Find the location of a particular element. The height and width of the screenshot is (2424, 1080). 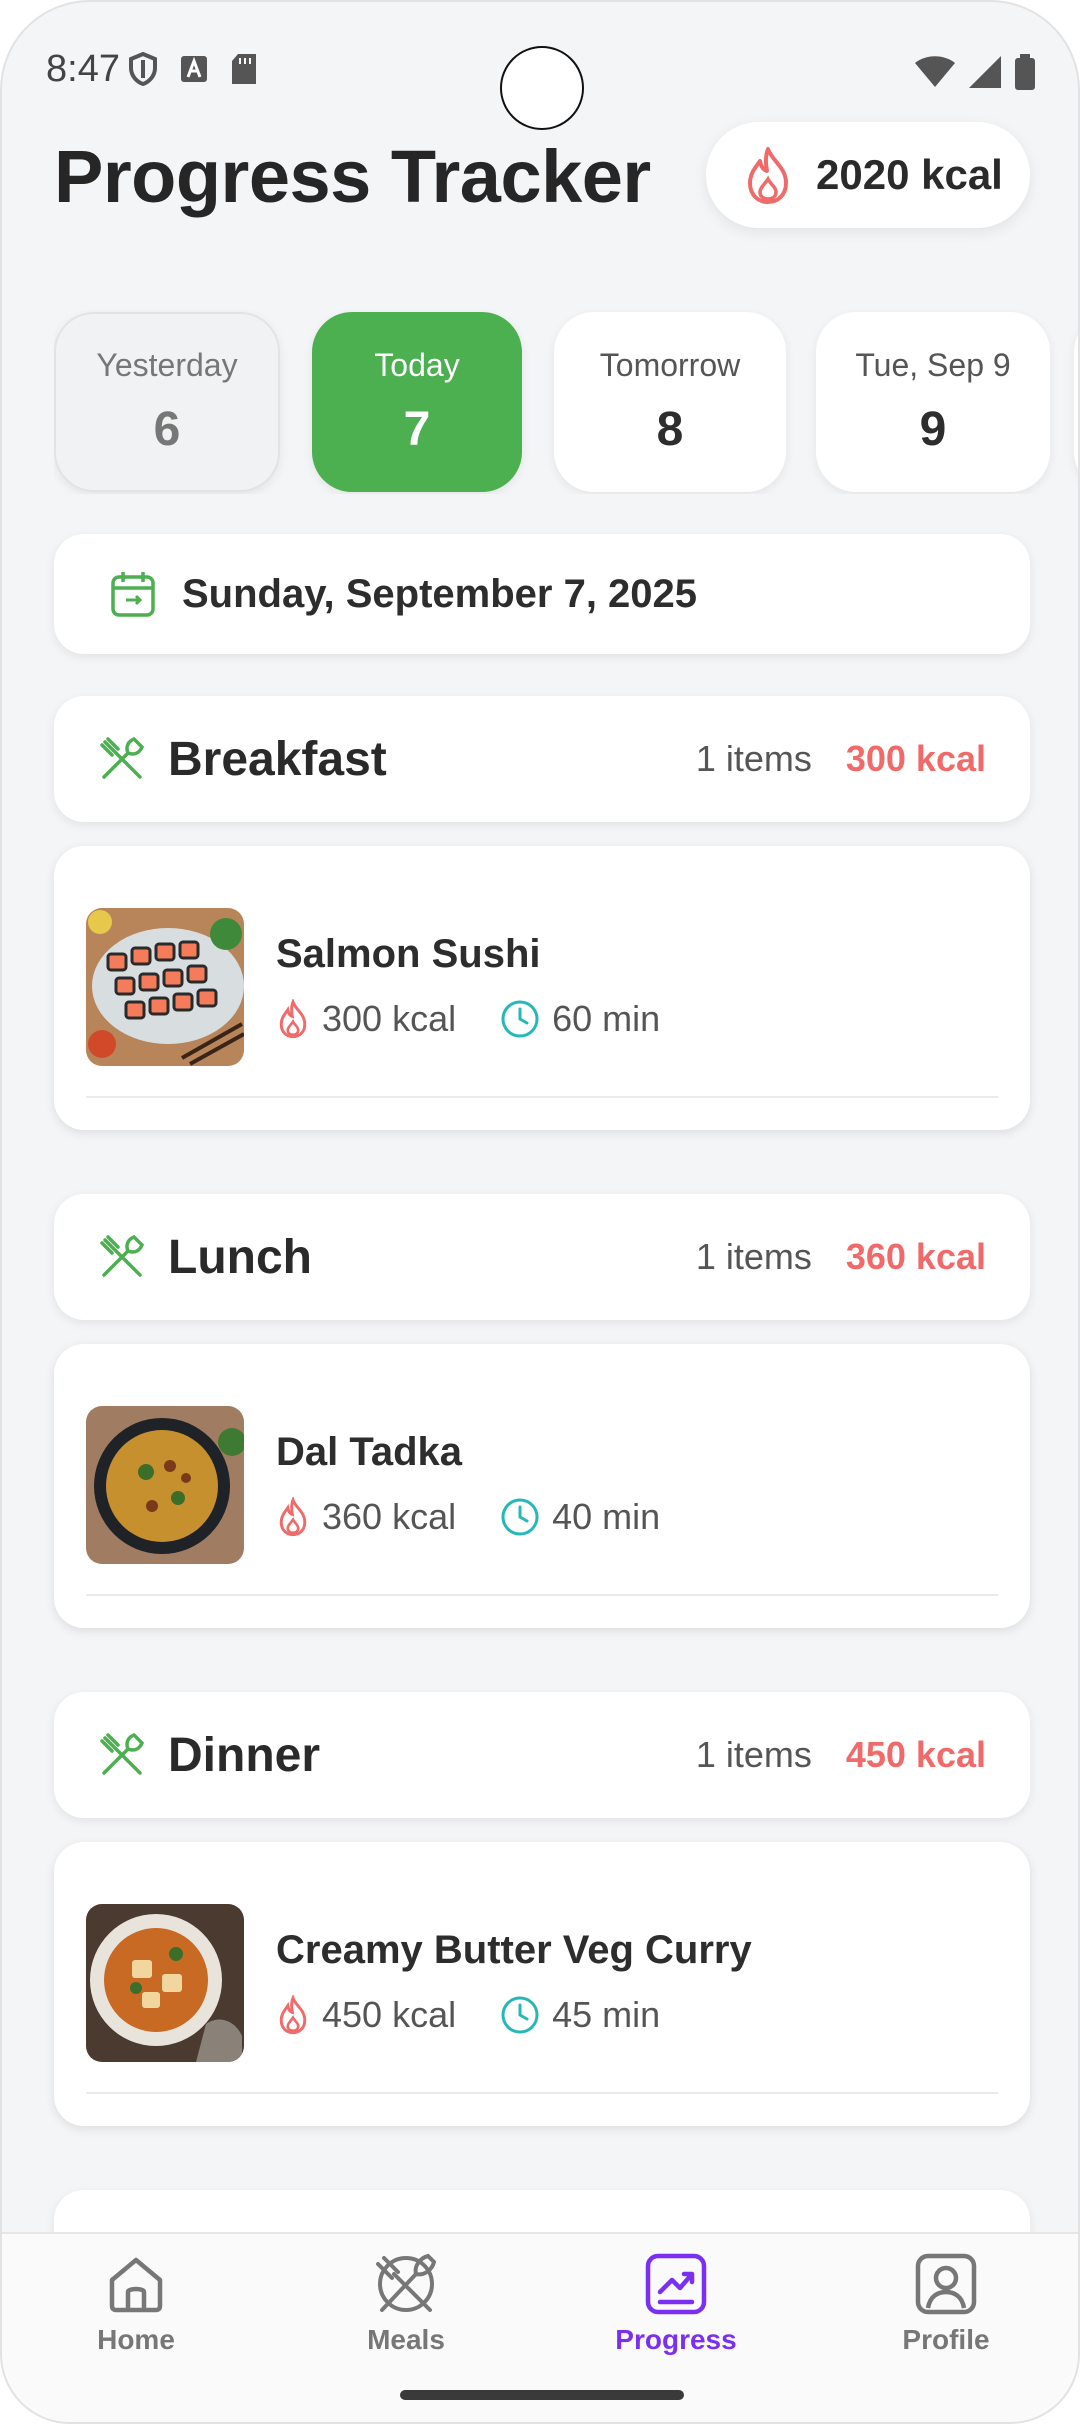

sd-card-icon is located at coordinates (244, 69).